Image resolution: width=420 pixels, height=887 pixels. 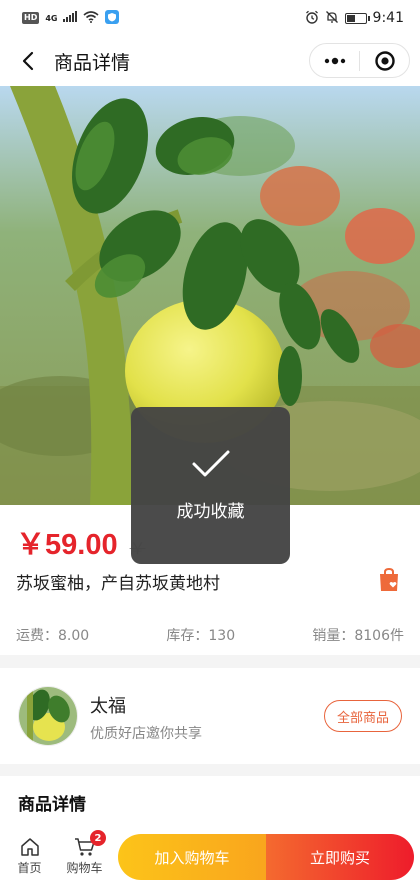 I want to click on nav-bar: 商品详情, so click(x=210, y=61).